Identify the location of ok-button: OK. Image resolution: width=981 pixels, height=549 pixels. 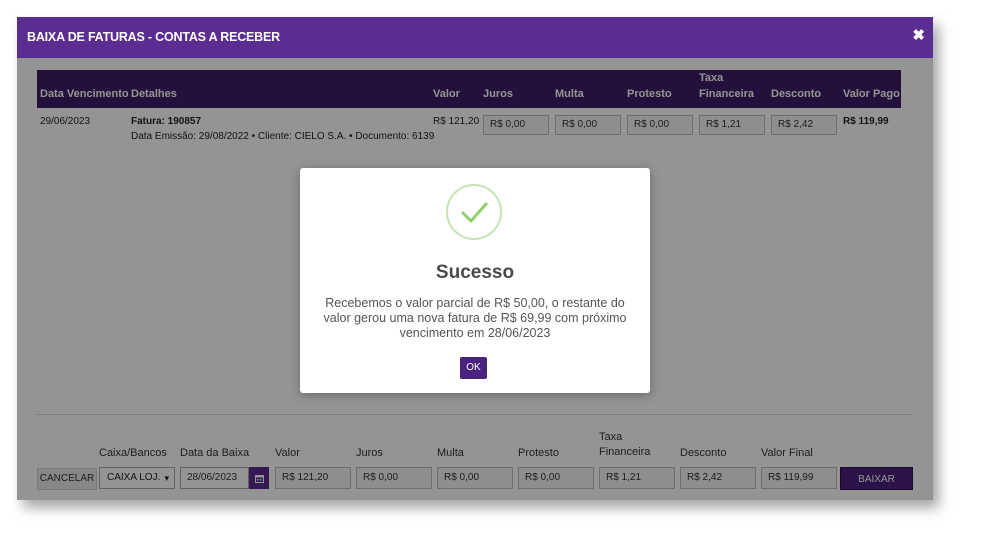
(473, 368).